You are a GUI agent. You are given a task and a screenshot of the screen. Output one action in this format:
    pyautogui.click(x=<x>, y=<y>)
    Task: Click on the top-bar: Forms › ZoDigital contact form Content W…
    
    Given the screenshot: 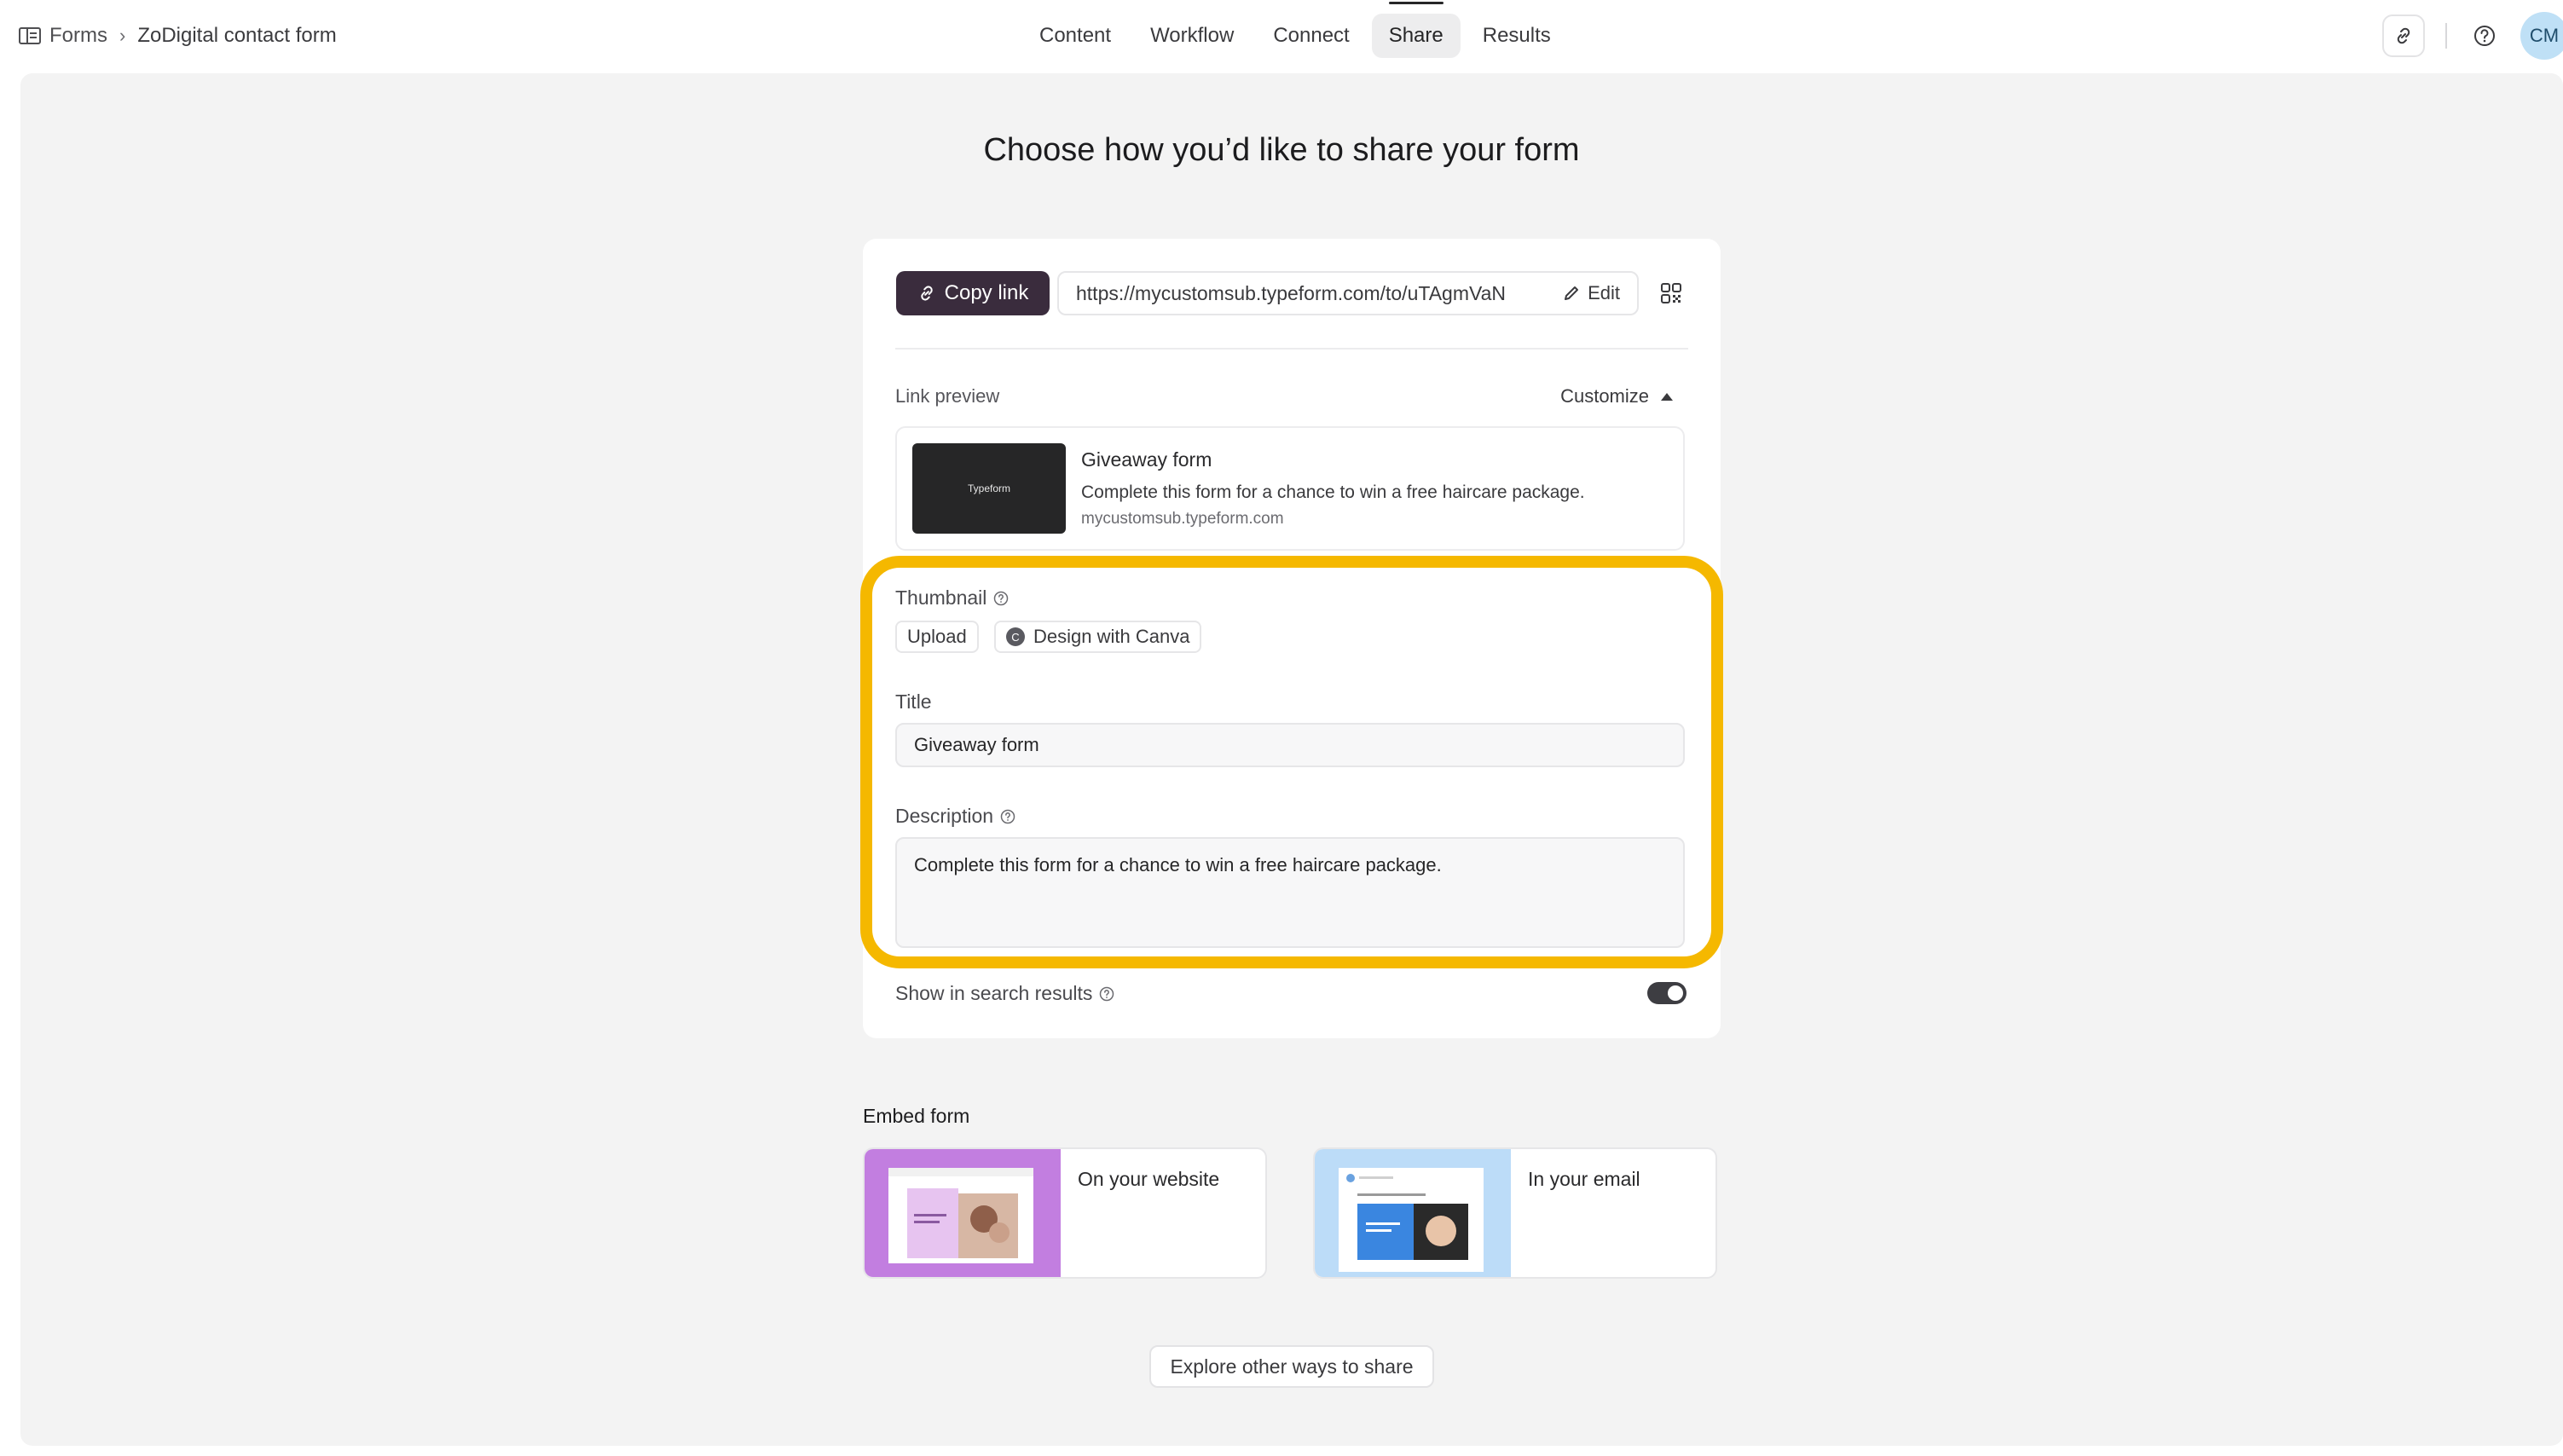 What is the action you would take?
    pyautogui.click(x=1281, y=36)
    